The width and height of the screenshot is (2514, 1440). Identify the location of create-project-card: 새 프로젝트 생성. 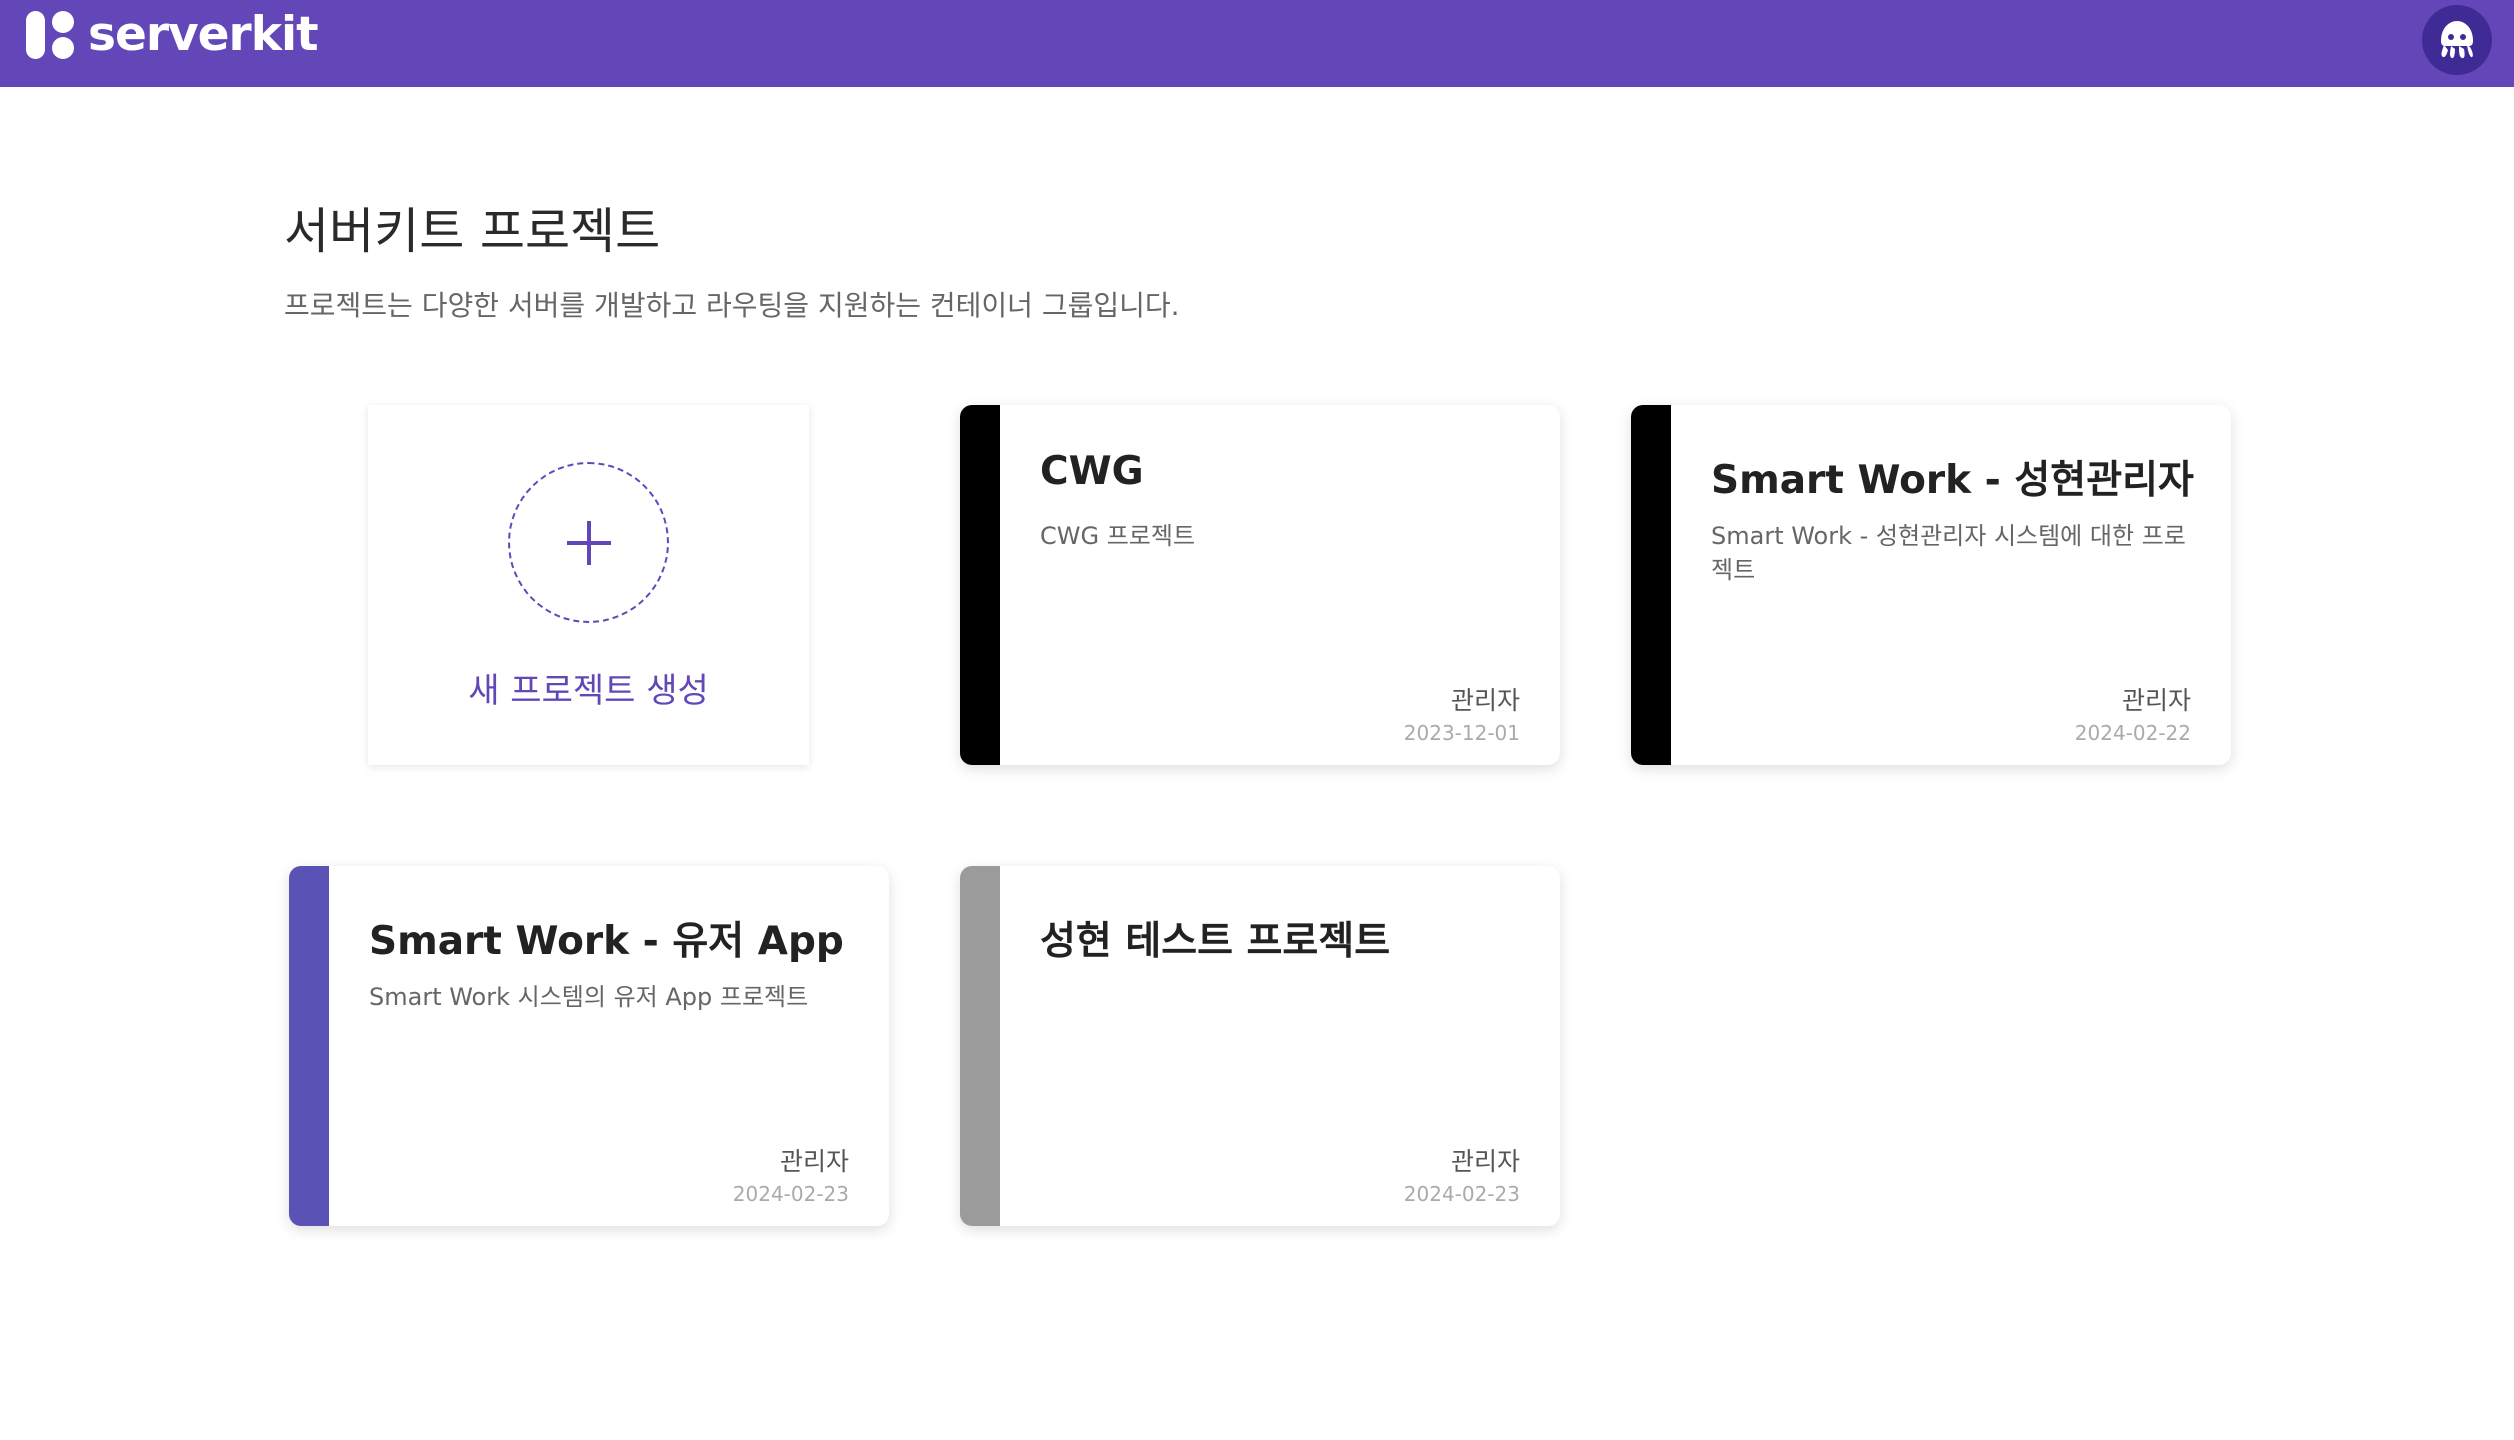
(588, 585).